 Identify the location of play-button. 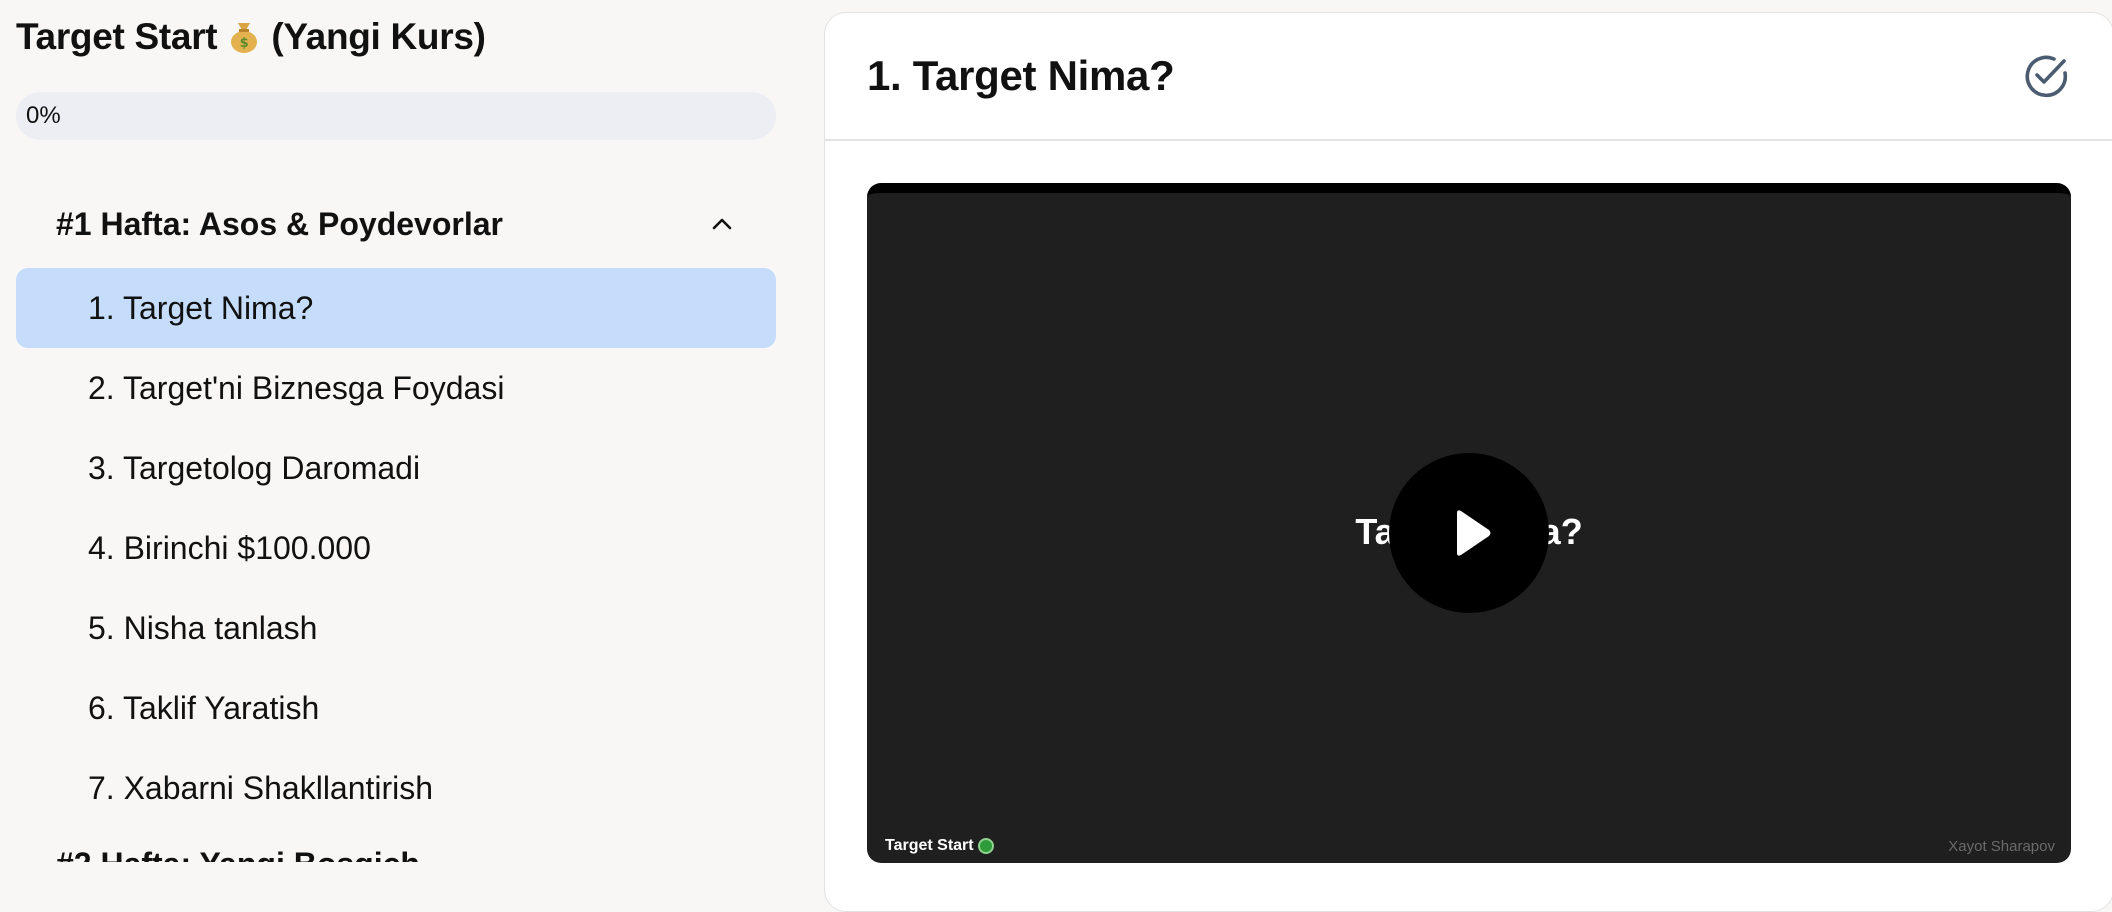
(1469, 533).